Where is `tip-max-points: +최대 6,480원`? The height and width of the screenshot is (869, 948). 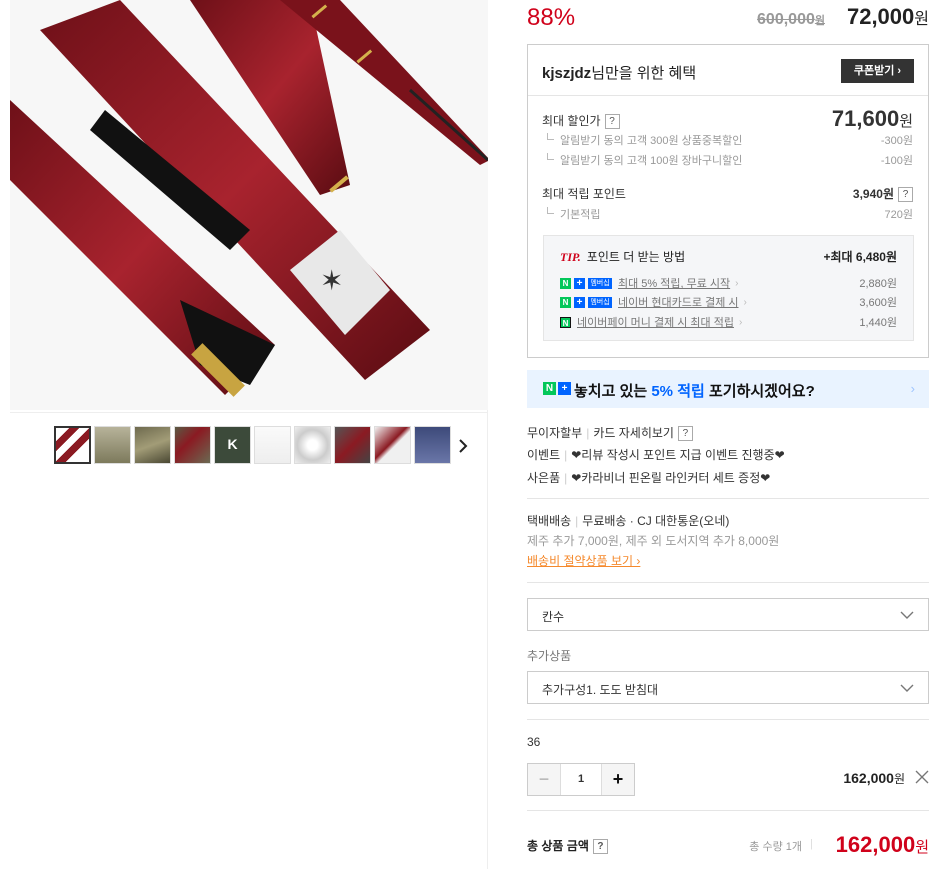 tip-max-points: +최대 6,480원 is located at coordinates (860, 257).